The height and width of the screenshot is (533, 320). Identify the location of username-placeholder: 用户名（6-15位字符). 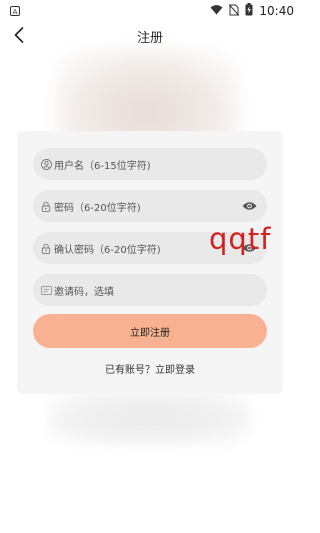
(102, 166).